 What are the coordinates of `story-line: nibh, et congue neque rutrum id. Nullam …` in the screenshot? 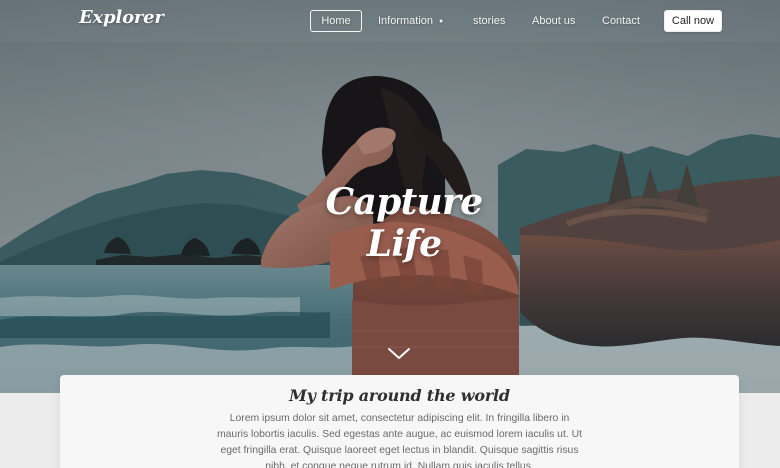 It's located at (399, 464).